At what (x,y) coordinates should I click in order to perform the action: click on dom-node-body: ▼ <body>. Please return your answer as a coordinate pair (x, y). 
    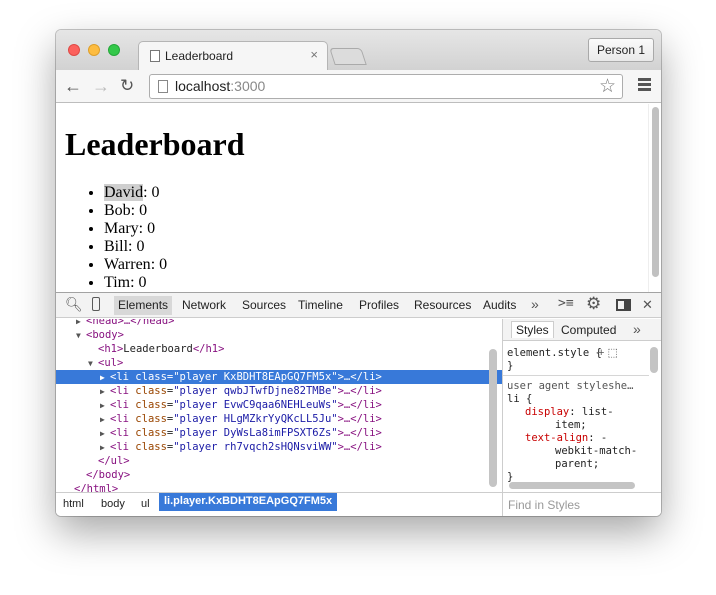
    Looking at the image, I should click on (100, 335).